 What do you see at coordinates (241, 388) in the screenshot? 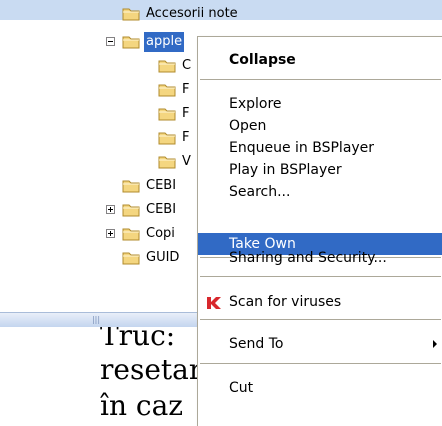
I see `menu-item-label: Cut` at bounding box center [241, 388].